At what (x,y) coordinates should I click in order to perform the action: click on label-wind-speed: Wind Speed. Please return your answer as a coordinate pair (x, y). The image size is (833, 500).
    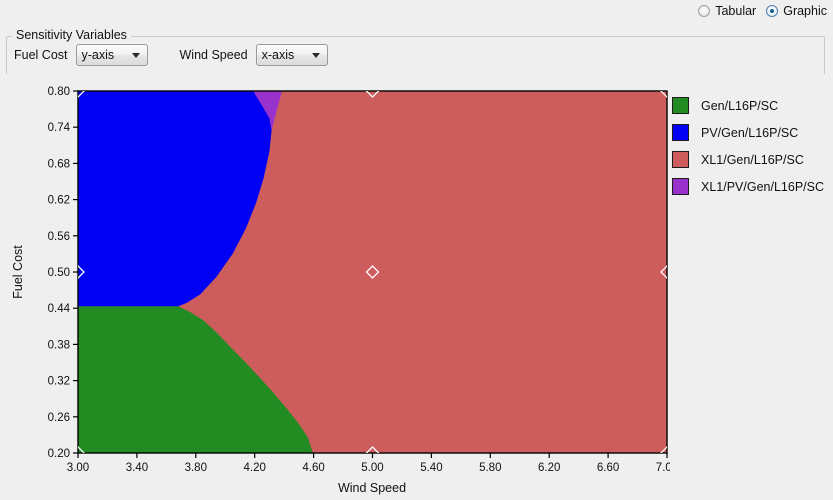
    Looking at the image, I should click on (213, 55).